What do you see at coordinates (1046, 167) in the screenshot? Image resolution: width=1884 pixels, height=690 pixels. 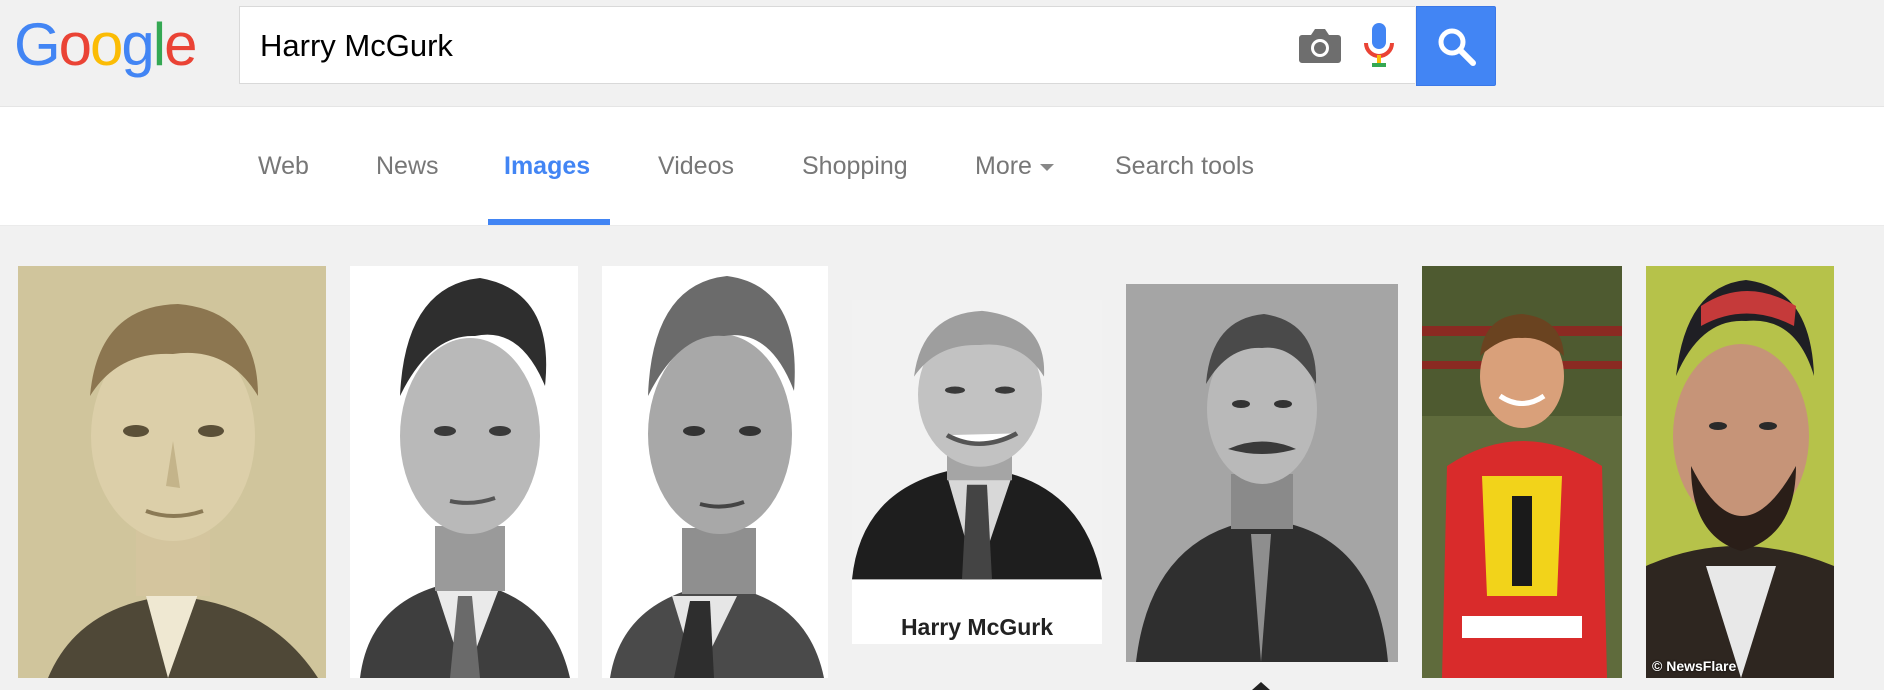 I see `chevron-down-icon` at bounding box center [1046, 167].